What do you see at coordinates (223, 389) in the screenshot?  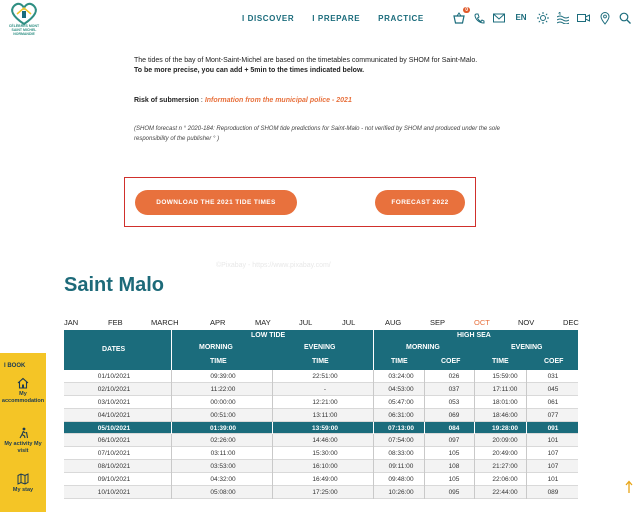 I see `low-morning-time-cell: 11:22:00` at bounding box center [223, 389].